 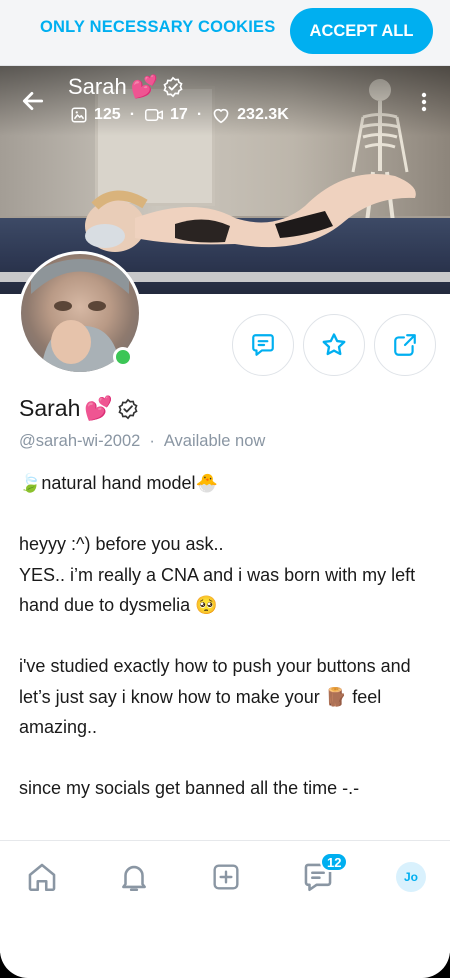 What do you see at coordinates (166, 115) in the screenshot?
I see `videos-stat: 17` at bounding box center [166, 115].